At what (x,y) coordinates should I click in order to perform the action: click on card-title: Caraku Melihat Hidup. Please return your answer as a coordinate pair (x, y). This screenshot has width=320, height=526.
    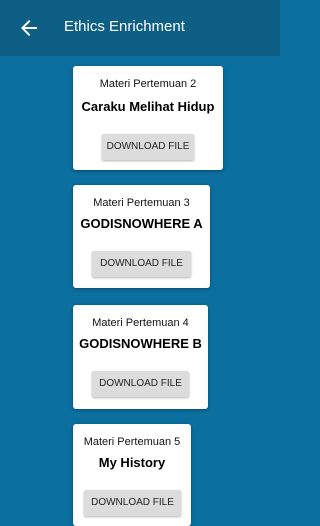
    Looking at the image, I should click on (148, 106).